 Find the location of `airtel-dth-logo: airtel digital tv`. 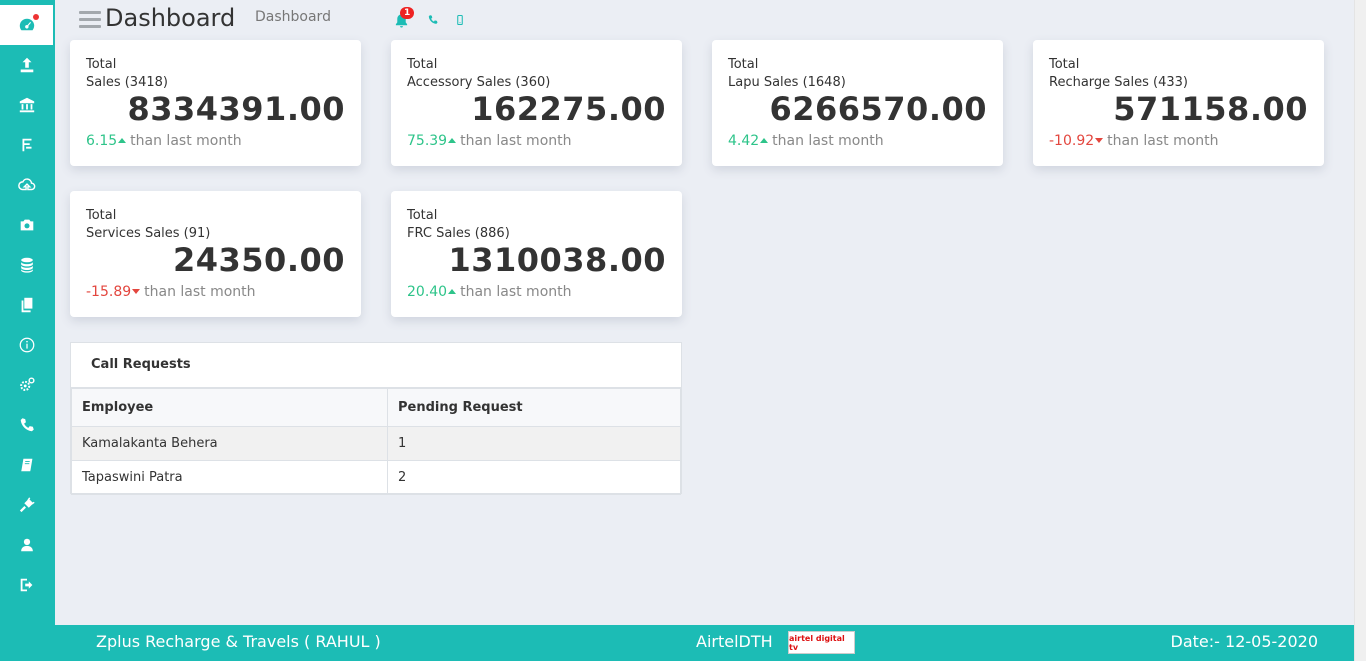

airtel-dth-logo: airtel digital tv is located at coordinates (821, 642).